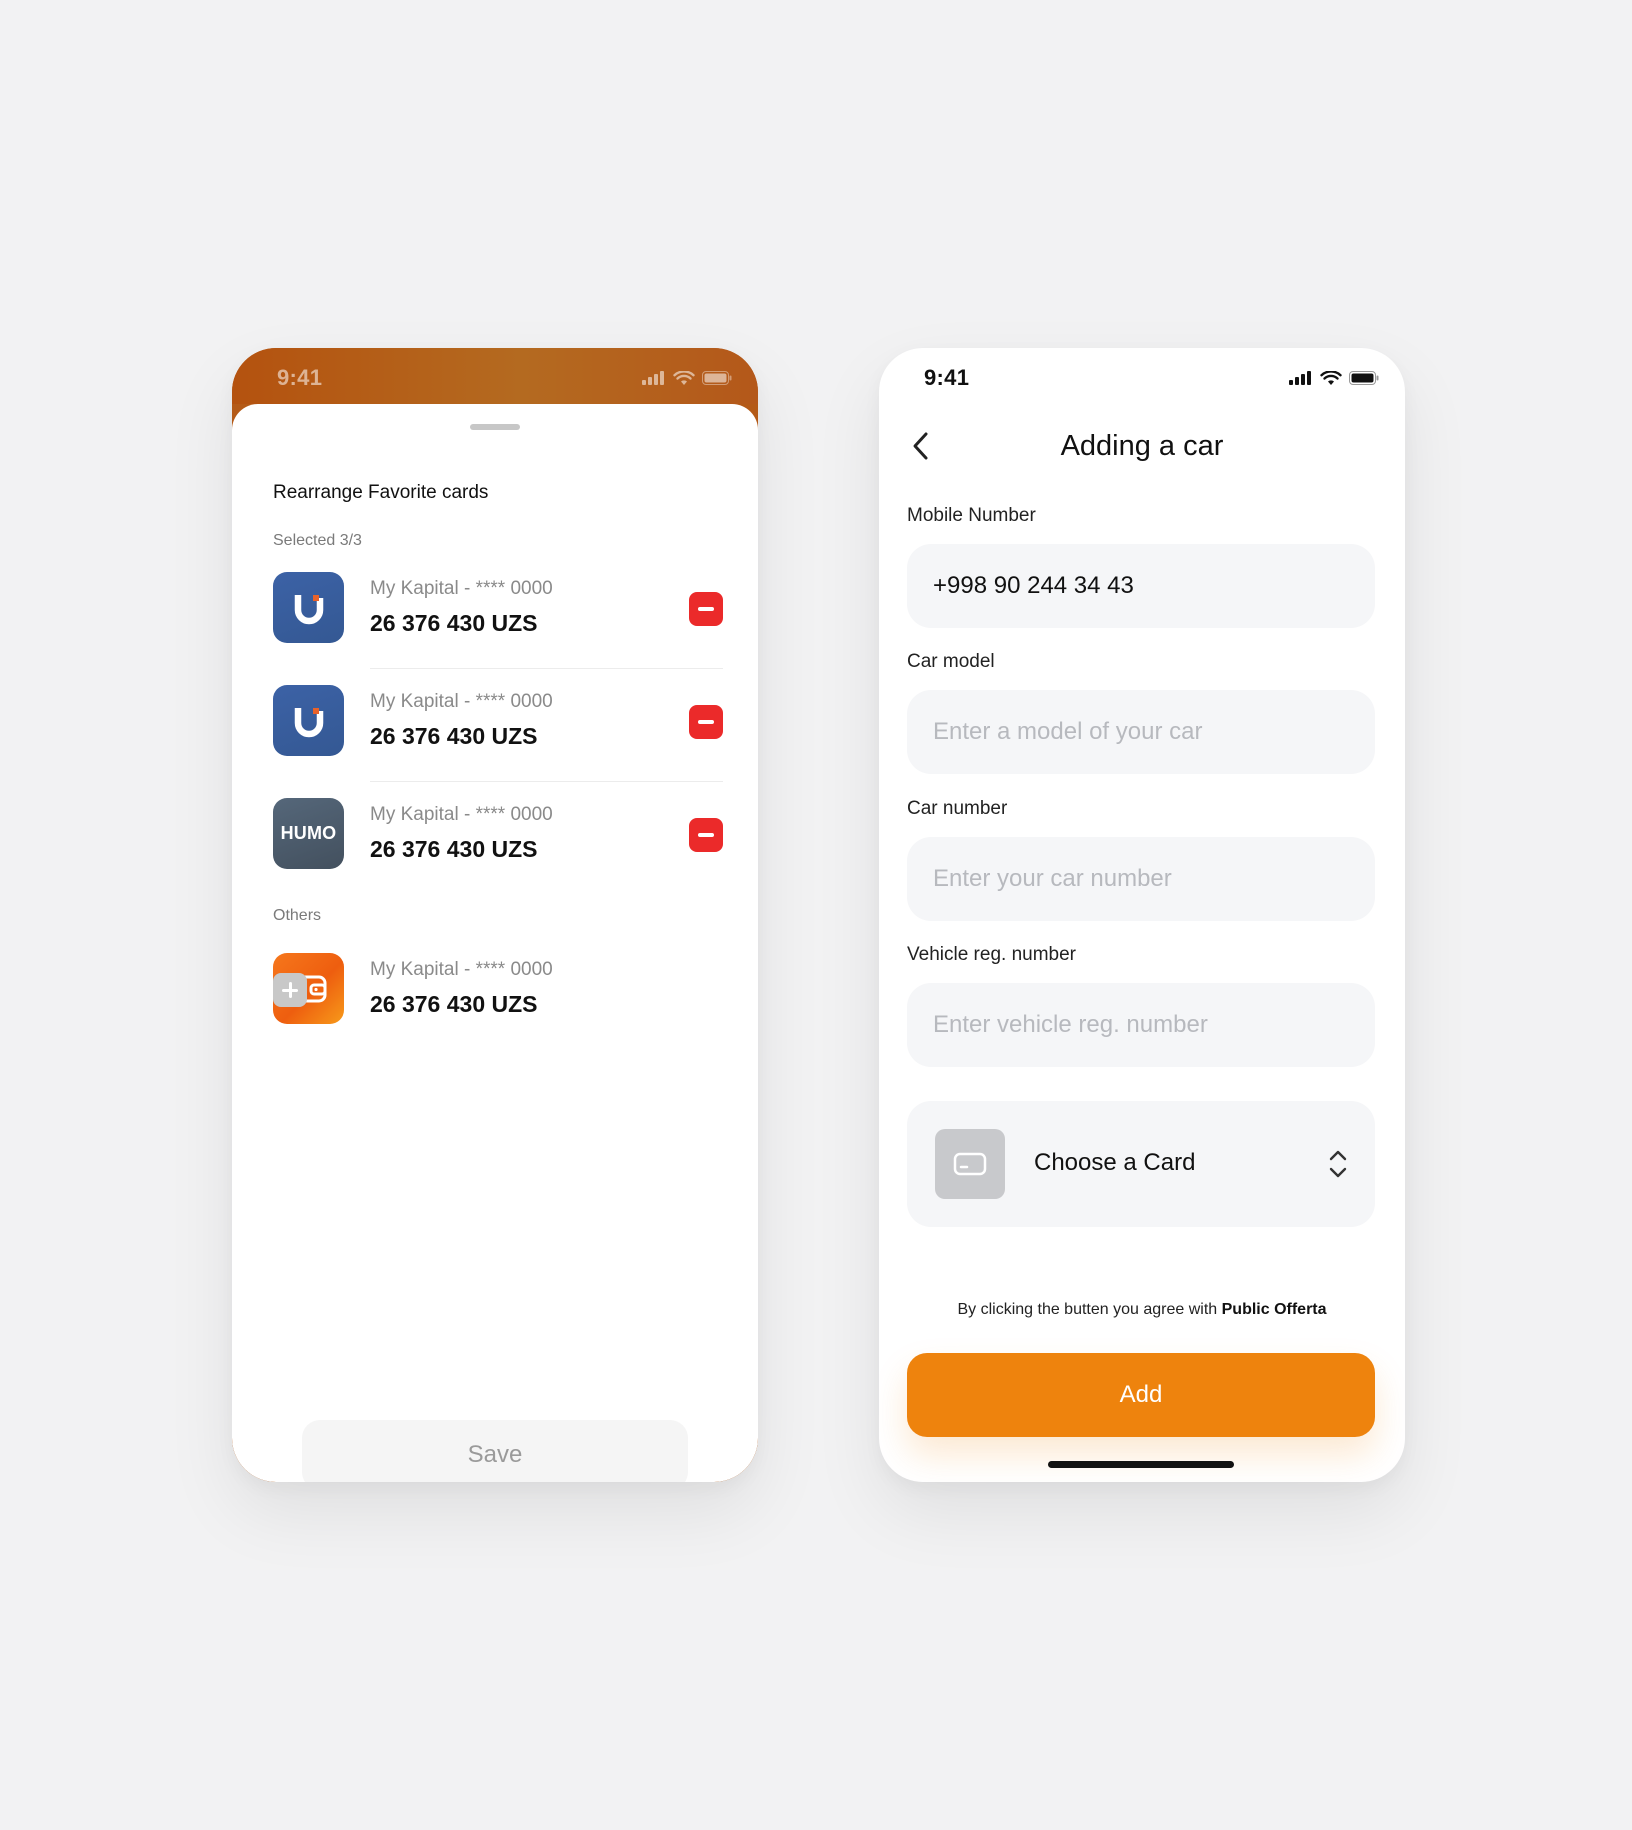  I want to click on choose-card-label: Choose a Card, so click(1115, 1162).